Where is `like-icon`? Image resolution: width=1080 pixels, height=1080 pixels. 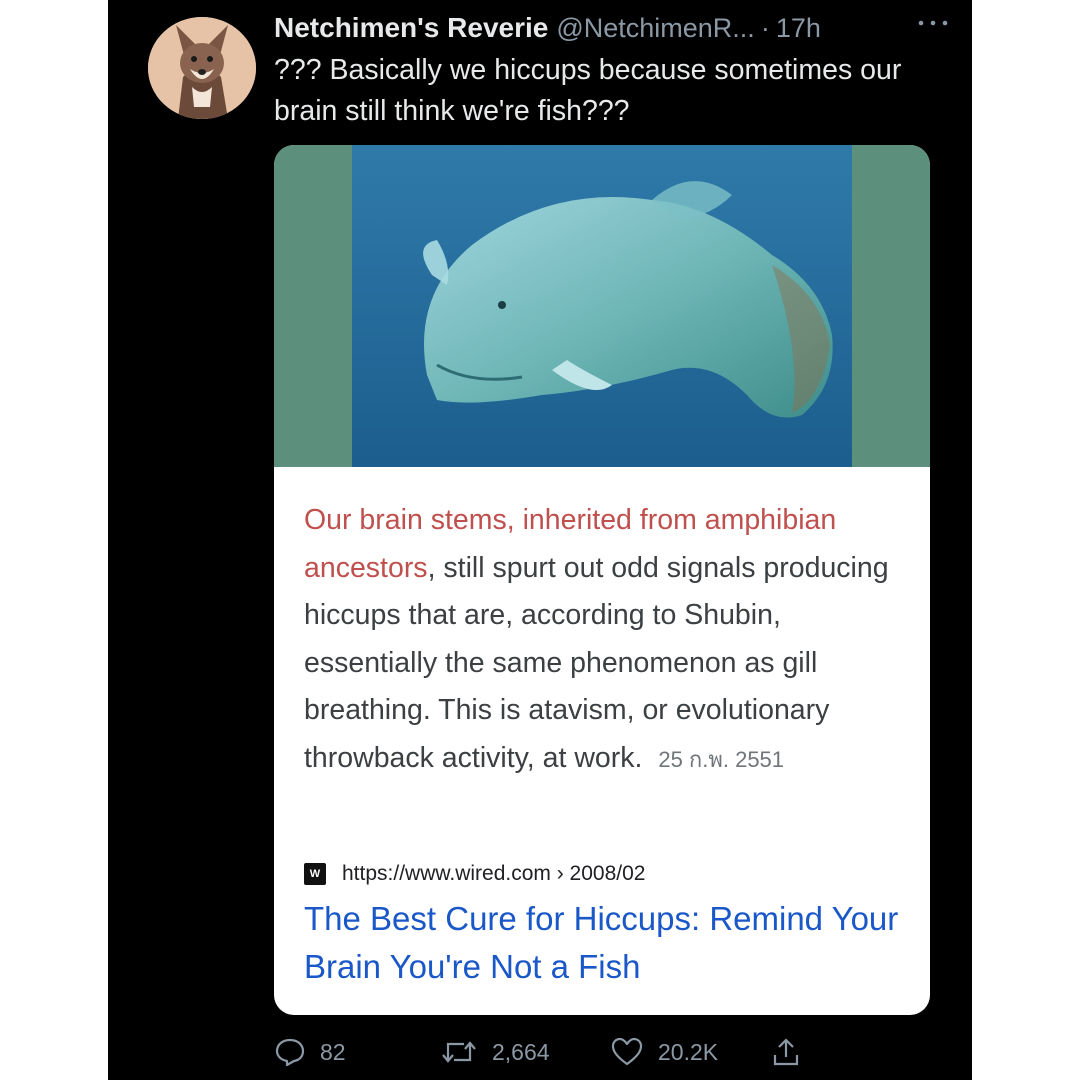
like-icon is located at coordinates (627, 1051).